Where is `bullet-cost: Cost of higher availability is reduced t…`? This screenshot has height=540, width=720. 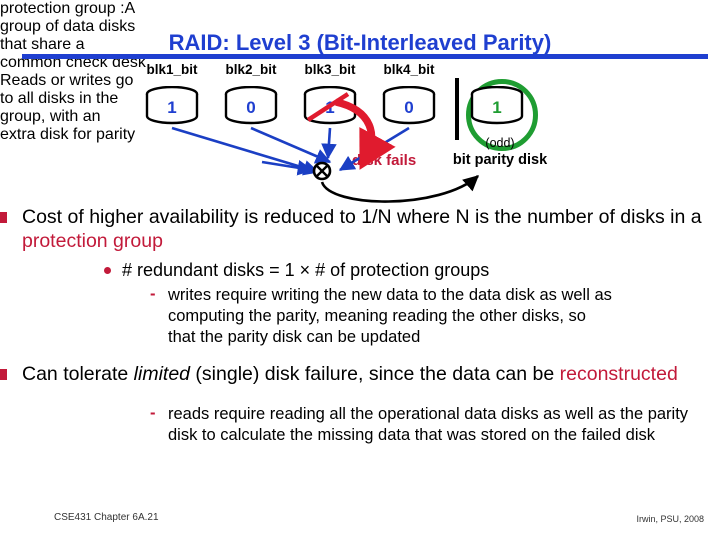
bullet-cost: Cost of higher availability is reduced t… is located at coordinates (360, 229).